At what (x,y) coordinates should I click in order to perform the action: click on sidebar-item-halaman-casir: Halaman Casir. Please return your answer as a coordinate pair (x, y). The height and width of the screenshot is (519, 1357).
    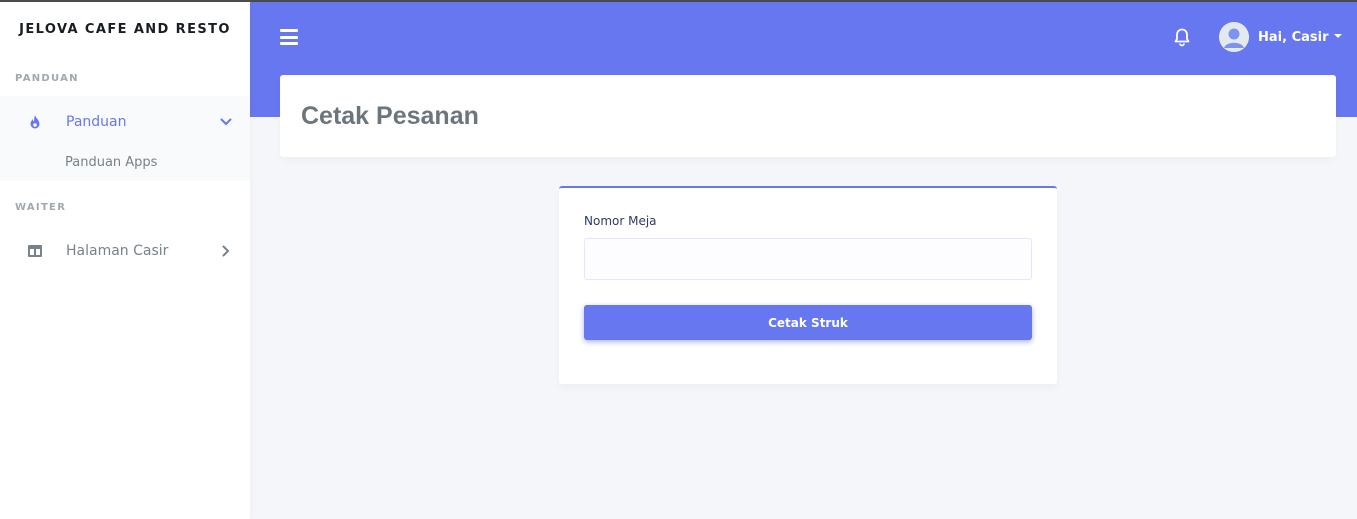
    Looking at the image, I should click on (125, 251).